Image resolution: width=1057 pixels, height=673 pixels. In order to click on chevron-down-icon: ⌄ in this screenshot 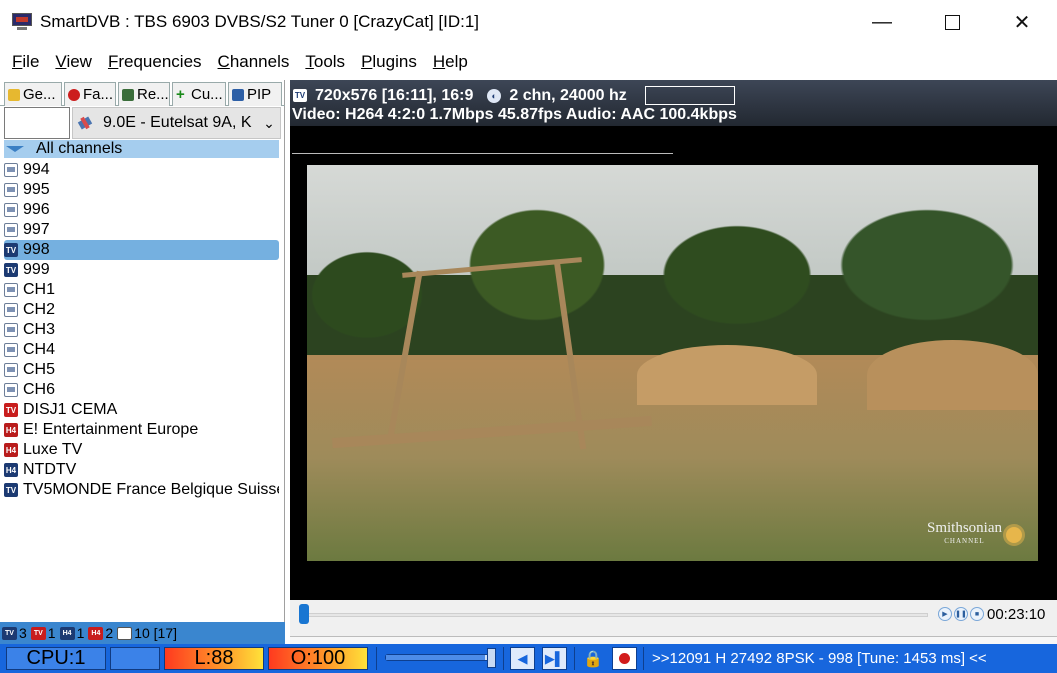, I will do `click(269, 122)`.